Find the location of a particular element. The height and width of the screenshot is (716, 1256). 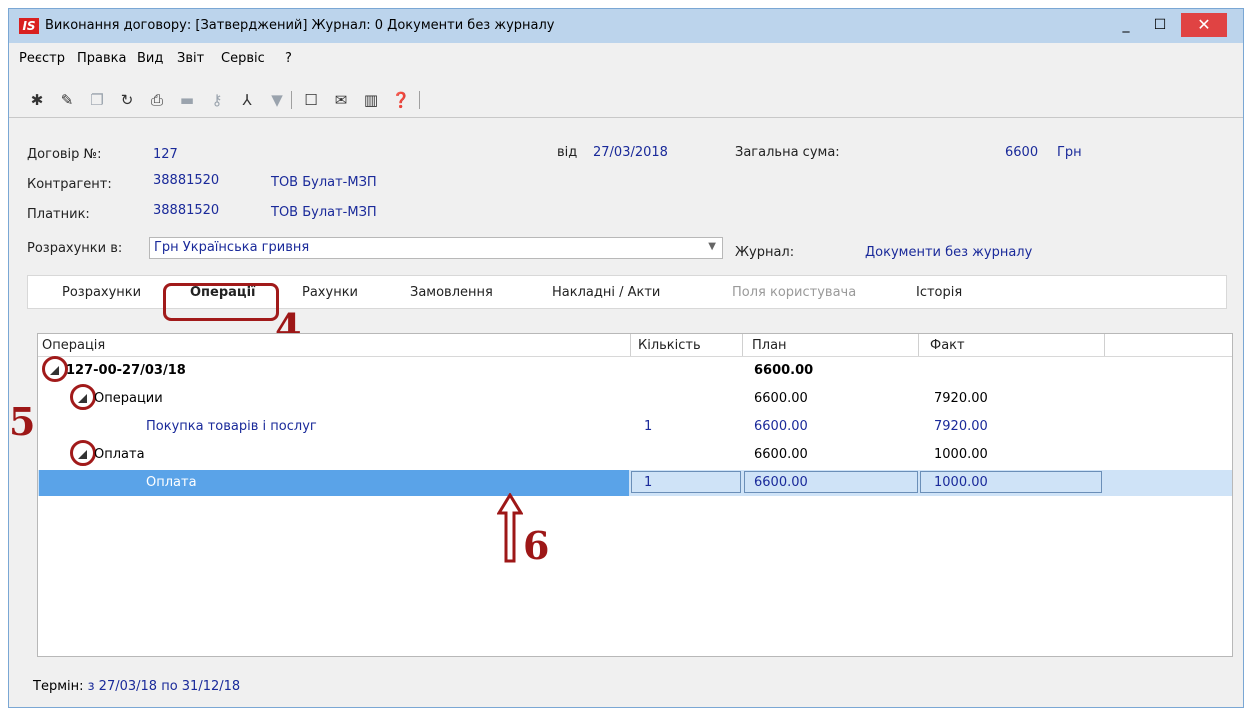

divider is located at coordinates (626, 117).